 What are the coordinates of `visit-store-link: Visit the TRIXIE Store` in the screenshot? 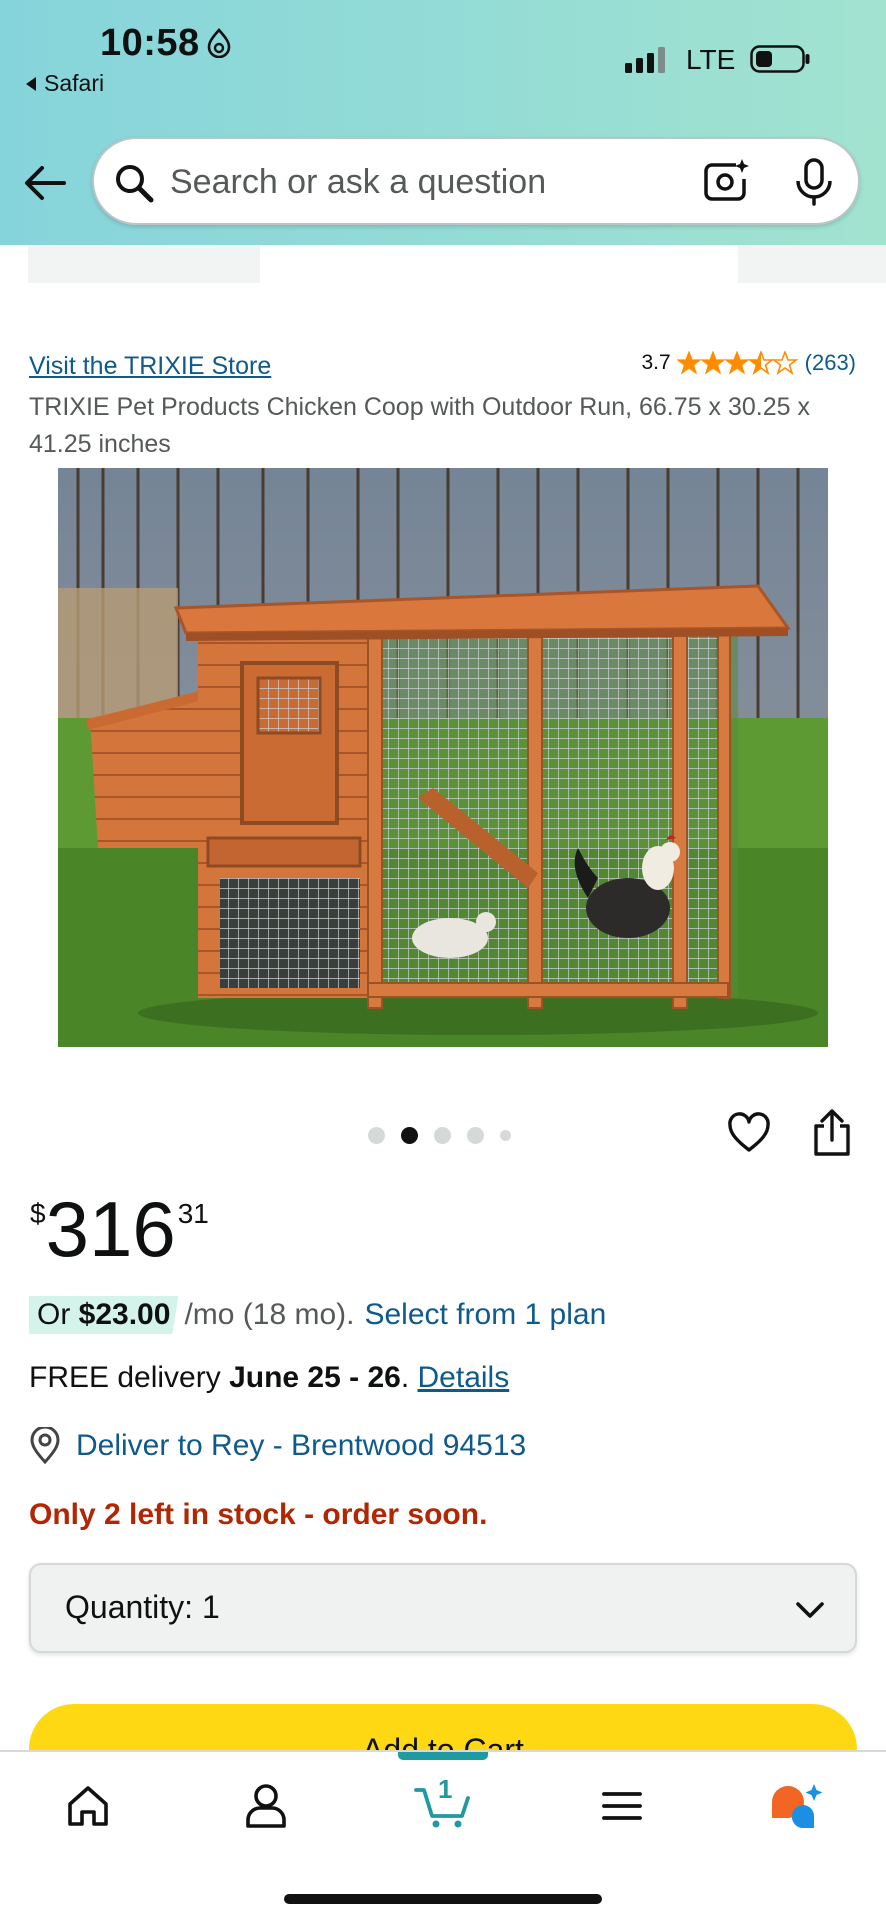 It's located at (150, 366).